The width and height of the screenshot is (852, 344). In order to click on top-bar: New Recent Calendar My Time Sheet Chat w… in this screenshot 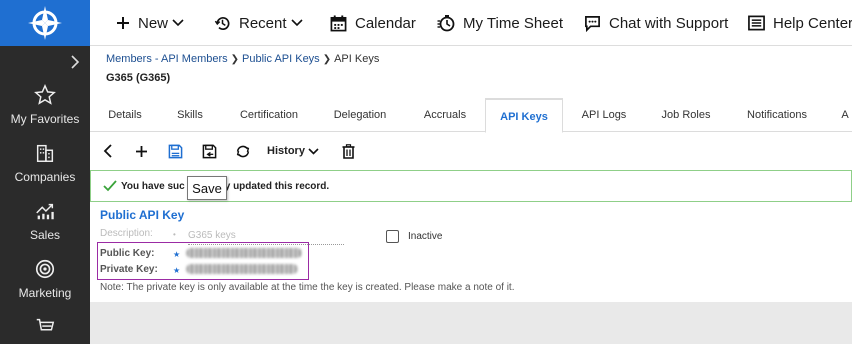, I will do `click(471, 23)`.